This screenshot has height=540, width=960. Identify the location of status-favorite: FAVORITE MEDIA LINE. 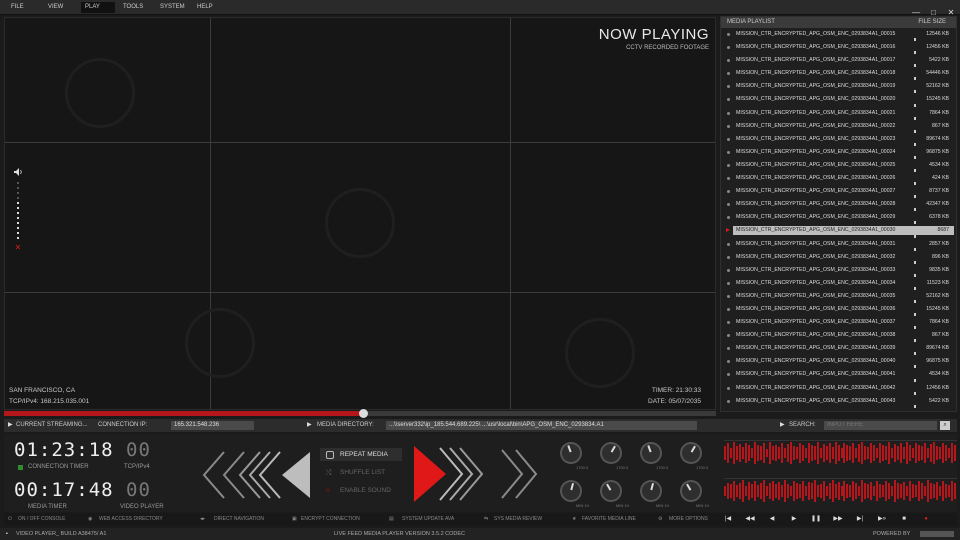
(609, 519).